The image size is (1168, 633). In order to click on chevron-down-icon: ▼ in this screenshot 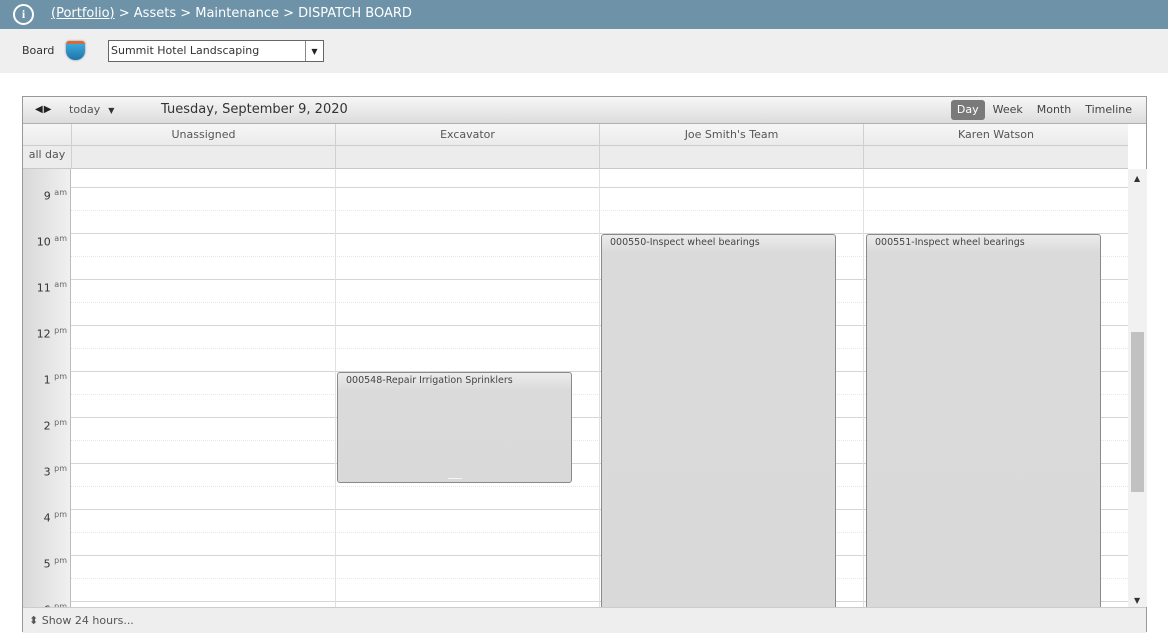, I will do `click(314, 51)`.